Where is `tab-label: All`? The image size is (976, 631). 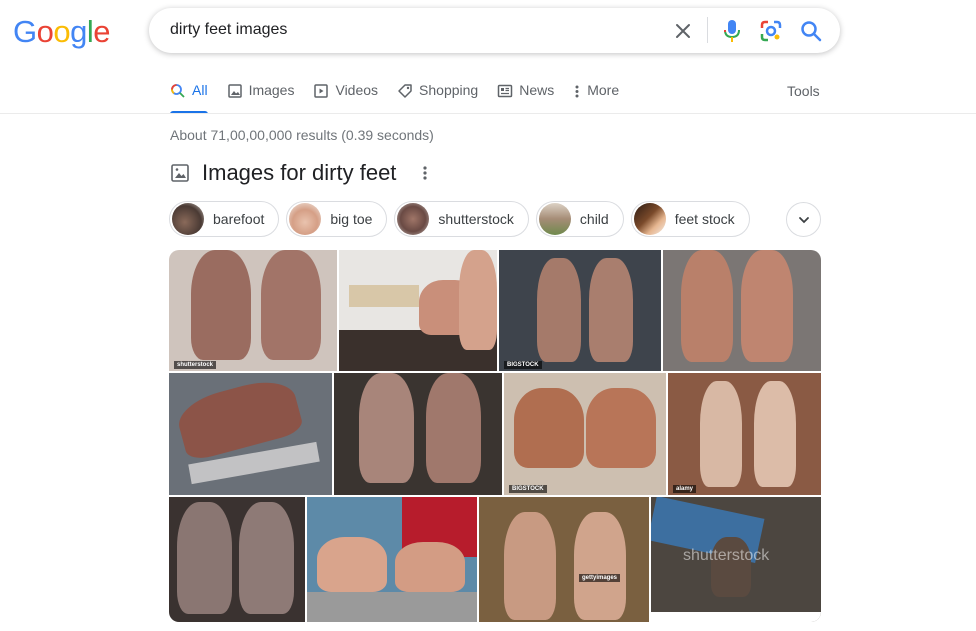 tab-label: All is located at coordinates (200, 90).